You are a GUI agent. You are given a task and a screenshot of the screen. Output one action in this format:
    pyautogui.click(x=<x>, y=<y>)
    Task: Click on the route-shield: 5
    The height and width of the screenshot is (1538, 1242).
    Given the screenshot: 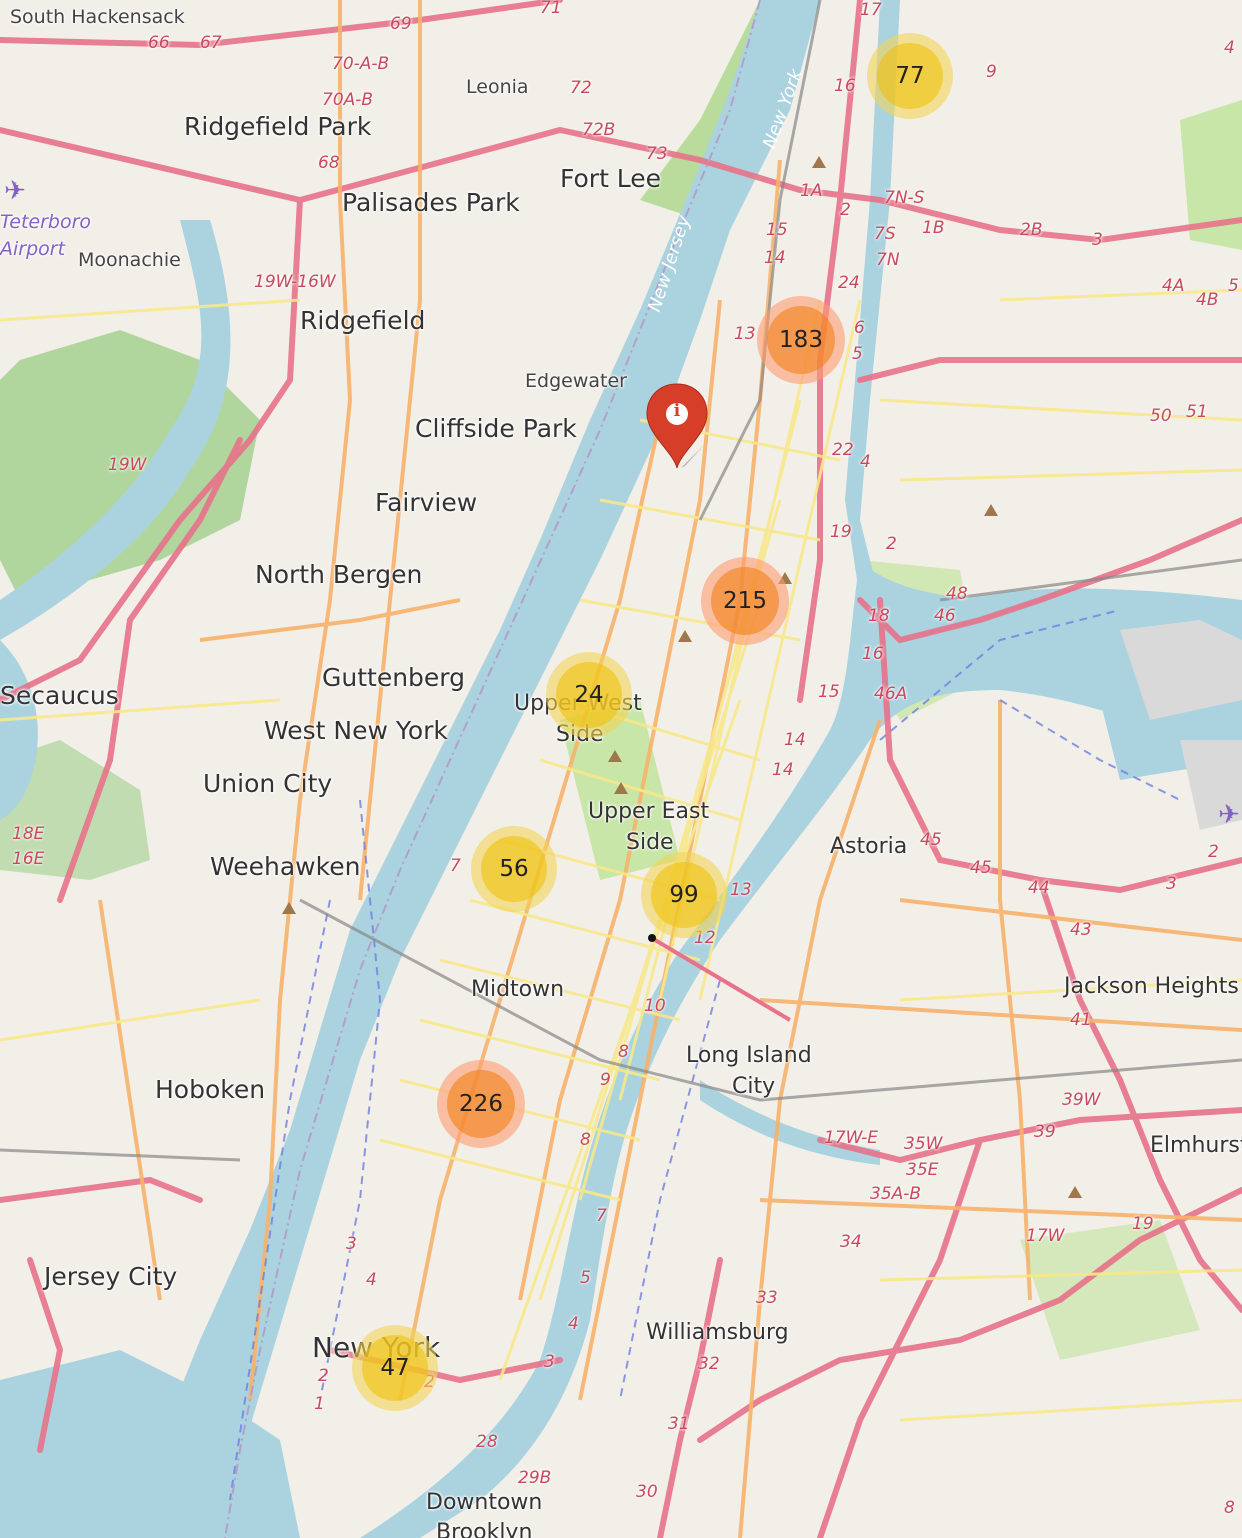 What is the action you would take?
    pyautogui.click(x=585, y=1278)
    